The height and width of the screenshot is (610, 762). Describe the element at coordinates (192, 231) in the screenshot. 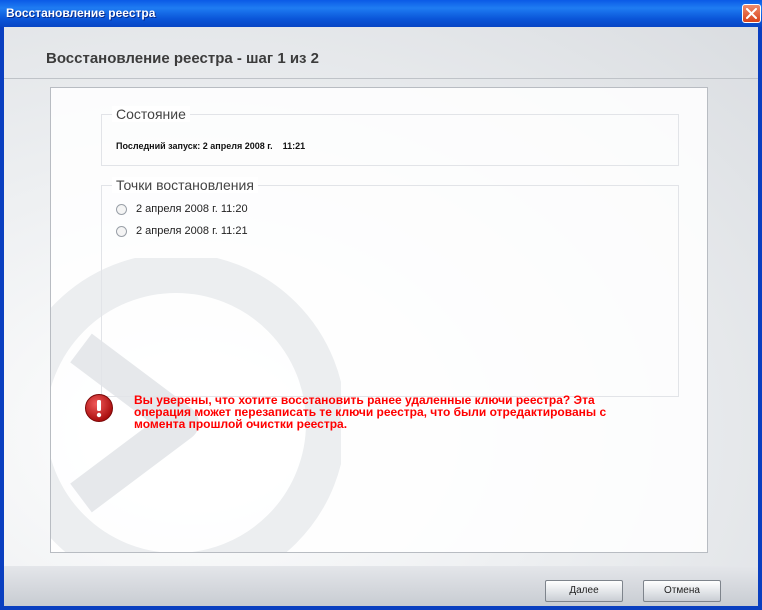

I see `restore-point-label: 2 апреля 2008 г. 11:21` at that location.